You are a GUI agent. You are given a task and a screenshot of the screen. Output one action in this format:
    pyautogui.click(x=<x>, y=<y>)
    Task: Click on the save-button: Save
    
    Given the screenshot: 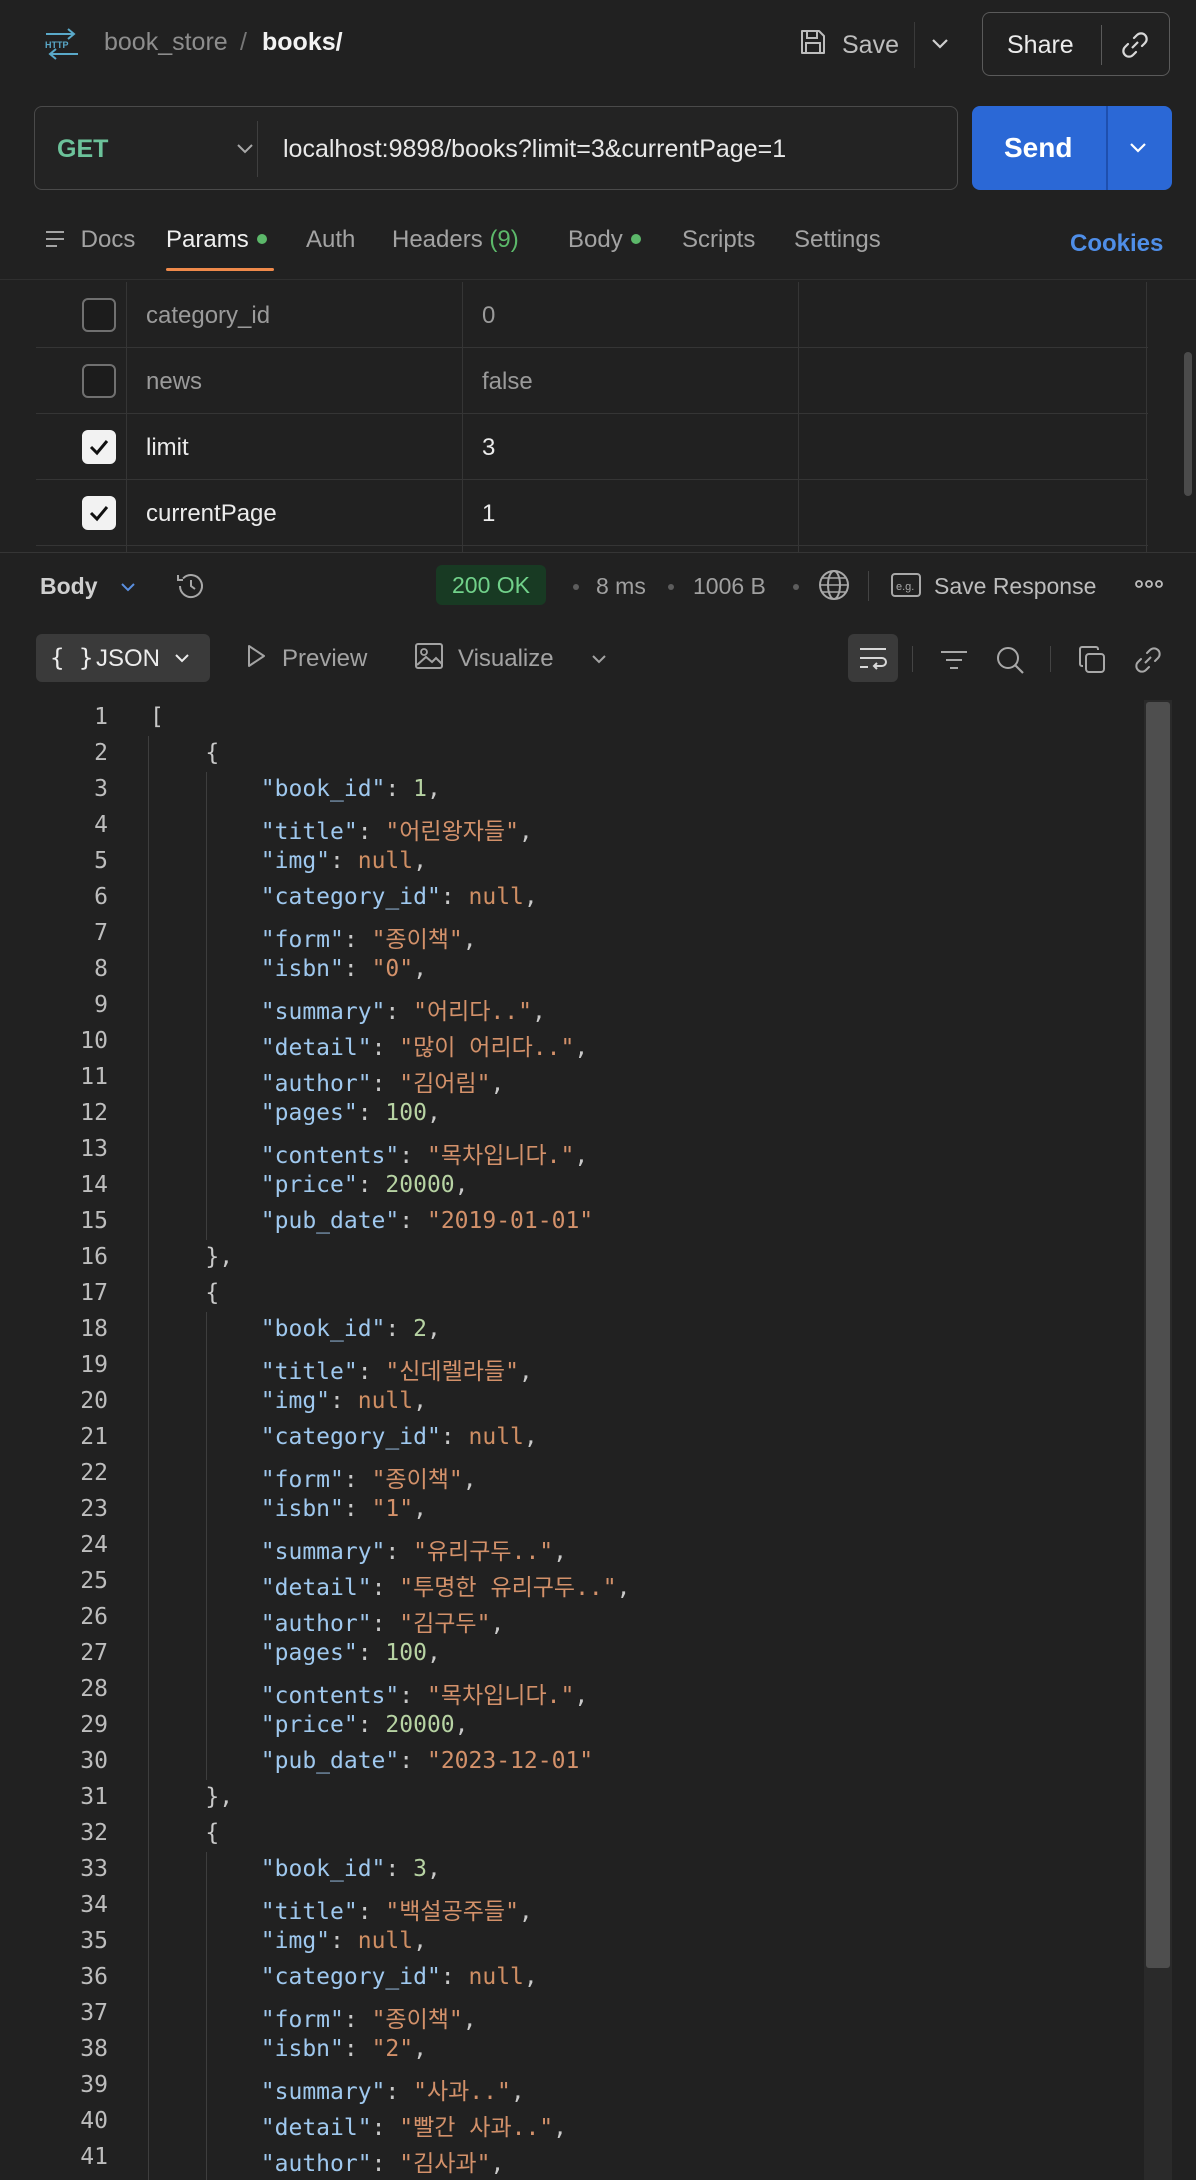 What is the action you would take?
    pyautogui.click(x=848, y=45)
    